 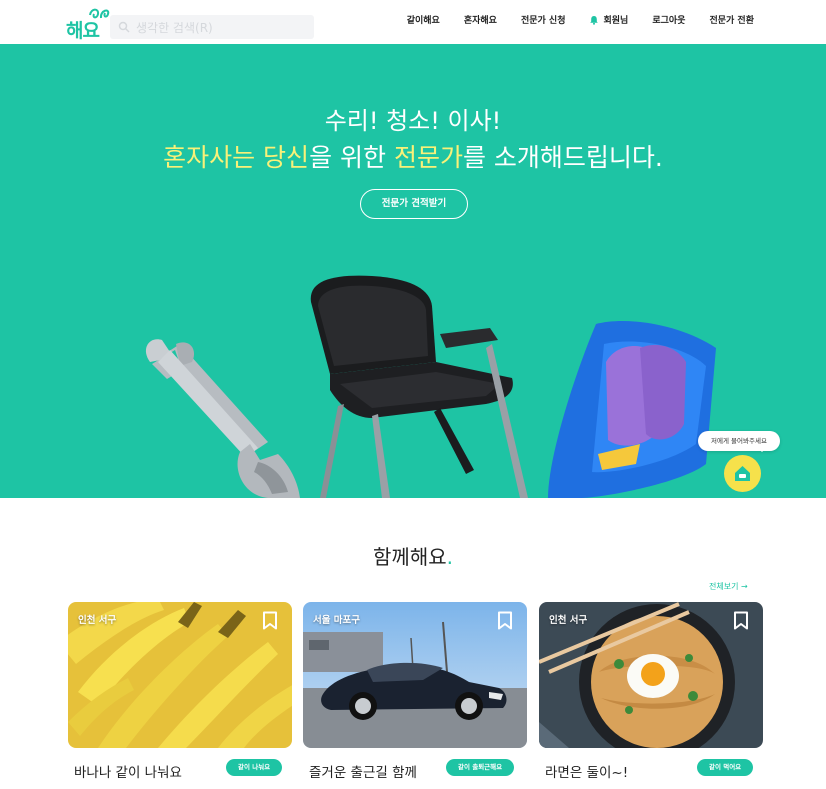 I want to click on nav-member-label: 회원님, so click(x=616, y=21).